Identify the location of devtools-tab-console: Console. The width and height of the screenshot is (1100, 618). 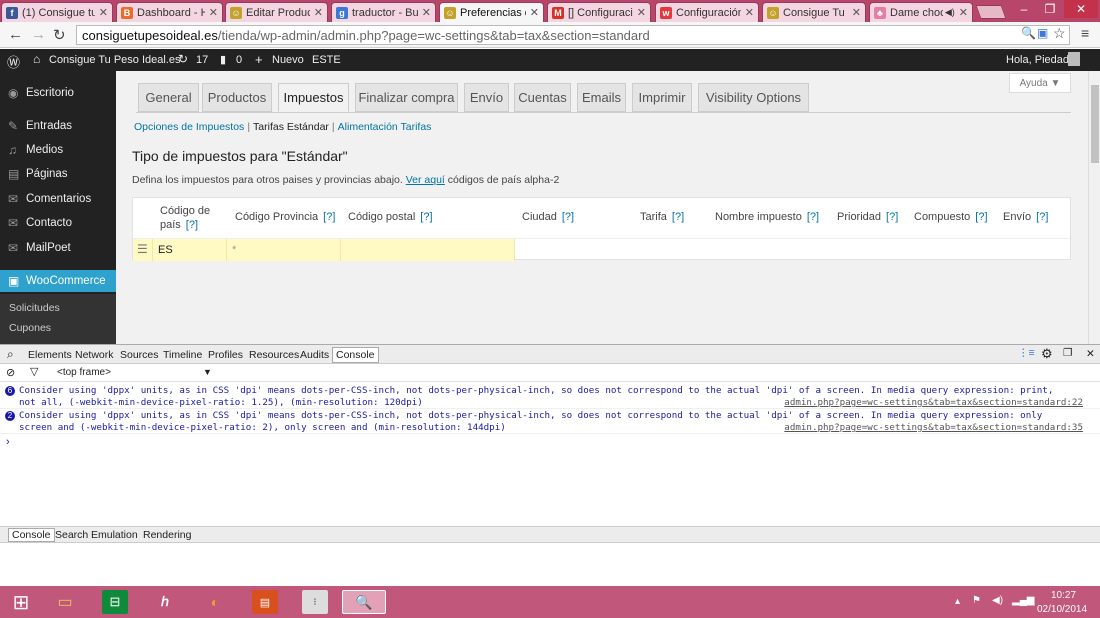
(355, 355).